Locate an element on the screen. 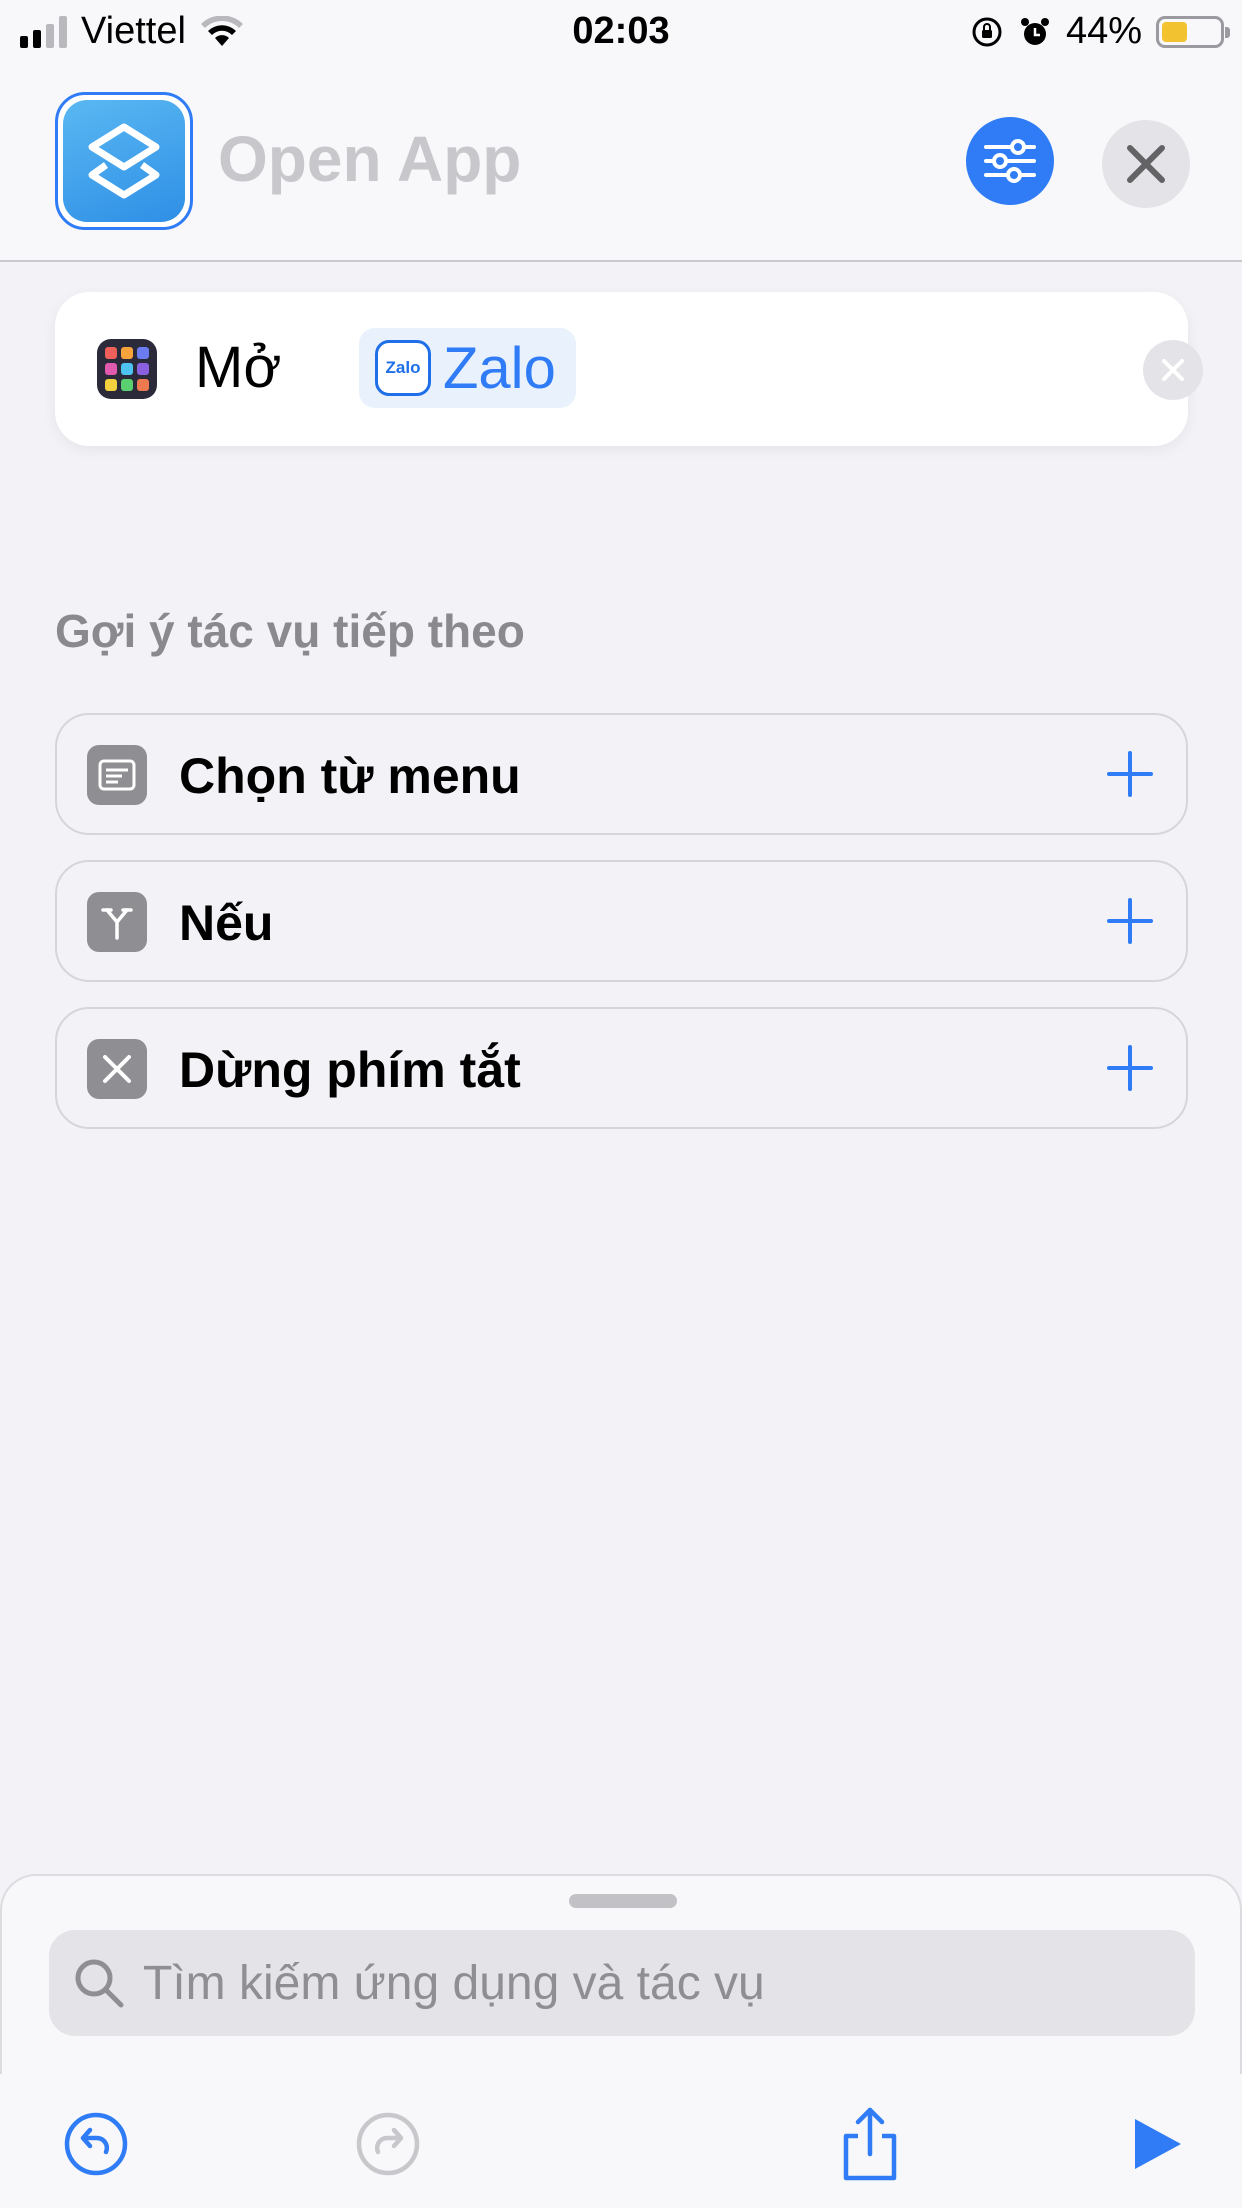  status-right: 44% is located at coordinates (1100, 31).